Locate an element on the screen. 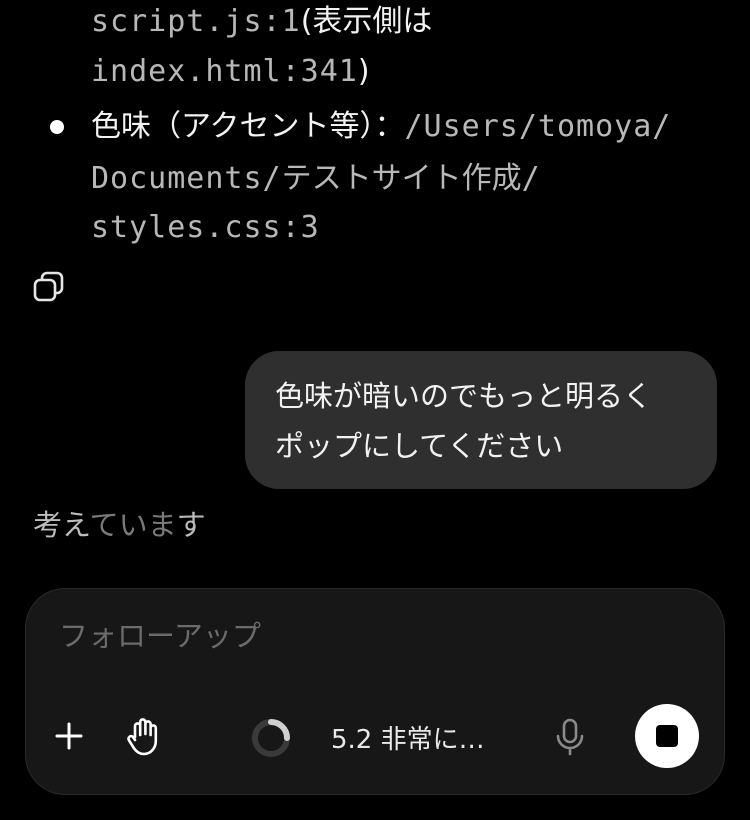 The image size is (750, 820). copy-icon is located at coordinates (48, 286).